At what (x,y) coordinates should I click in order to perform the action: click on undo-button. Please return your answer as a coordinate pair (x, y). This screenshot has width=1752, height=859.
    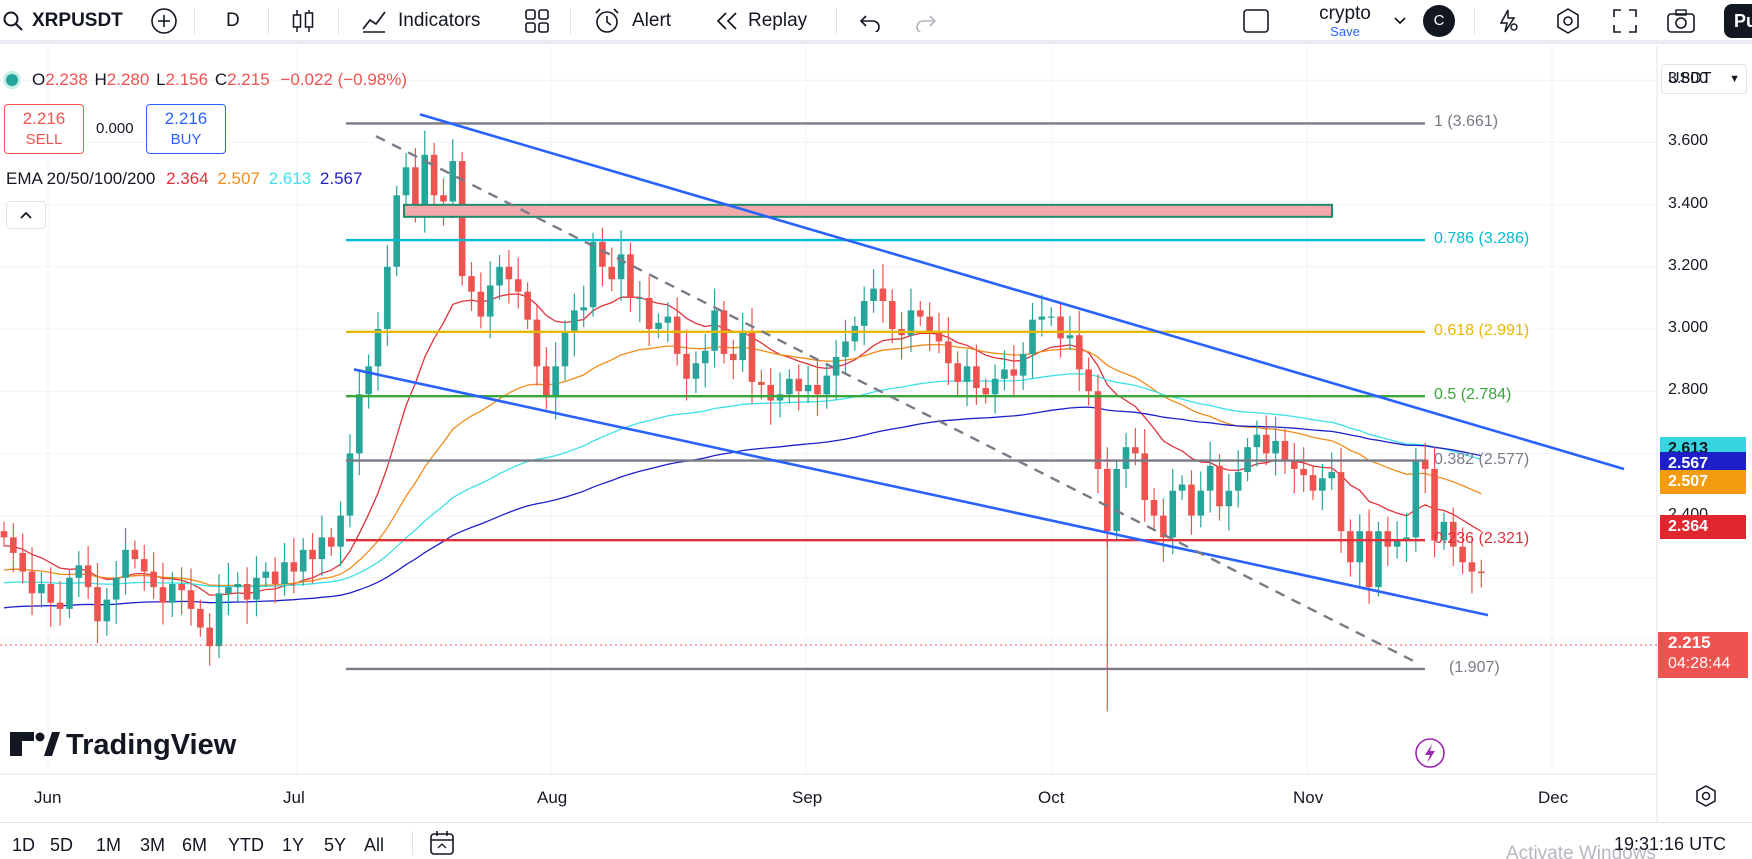
    Looking at the image, I should click on (870, 21).